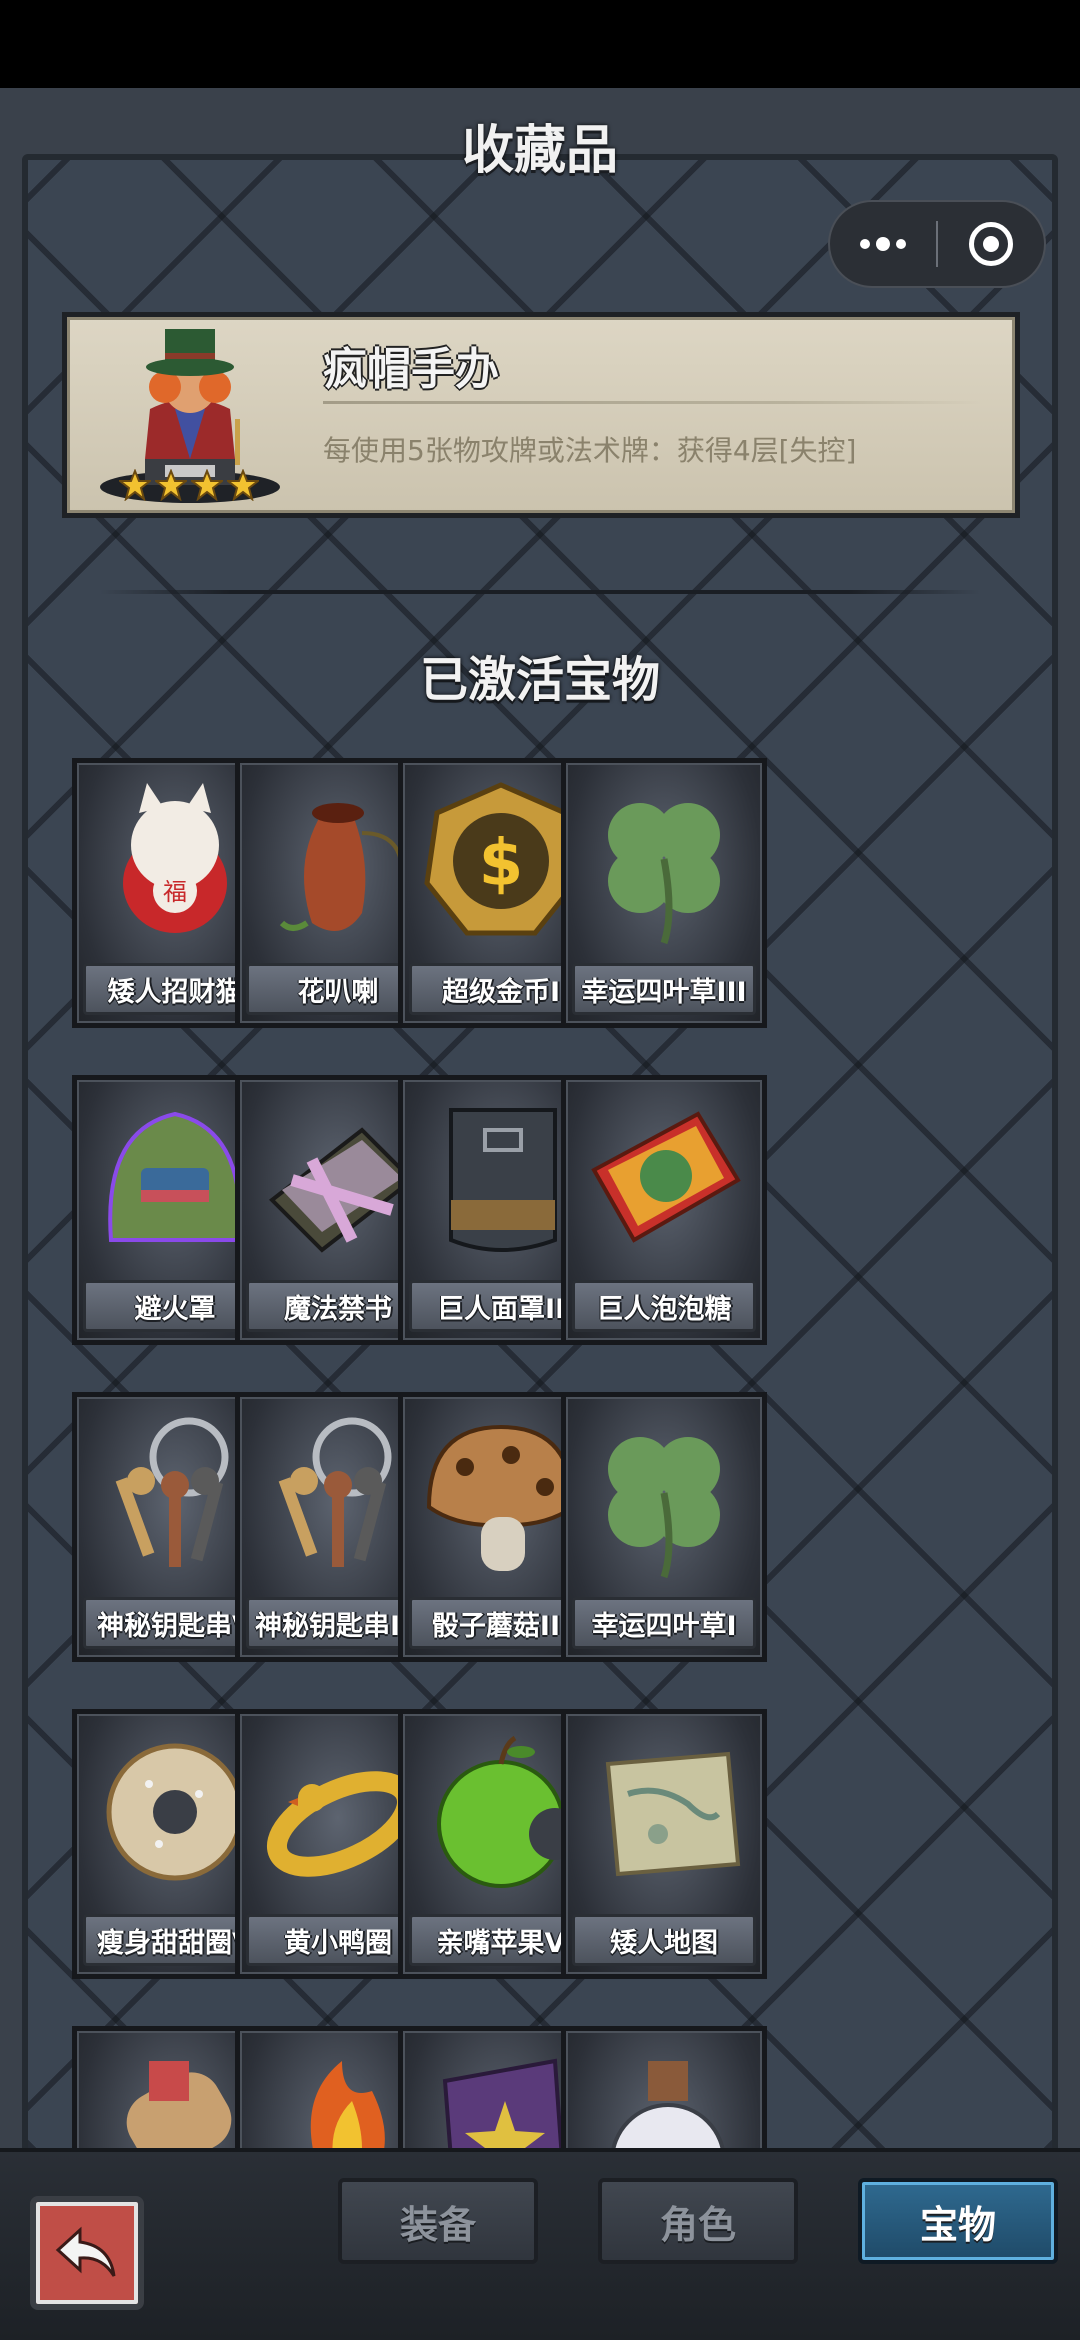  I want to click on tab-equipment: 装备, so click(438, 2221).